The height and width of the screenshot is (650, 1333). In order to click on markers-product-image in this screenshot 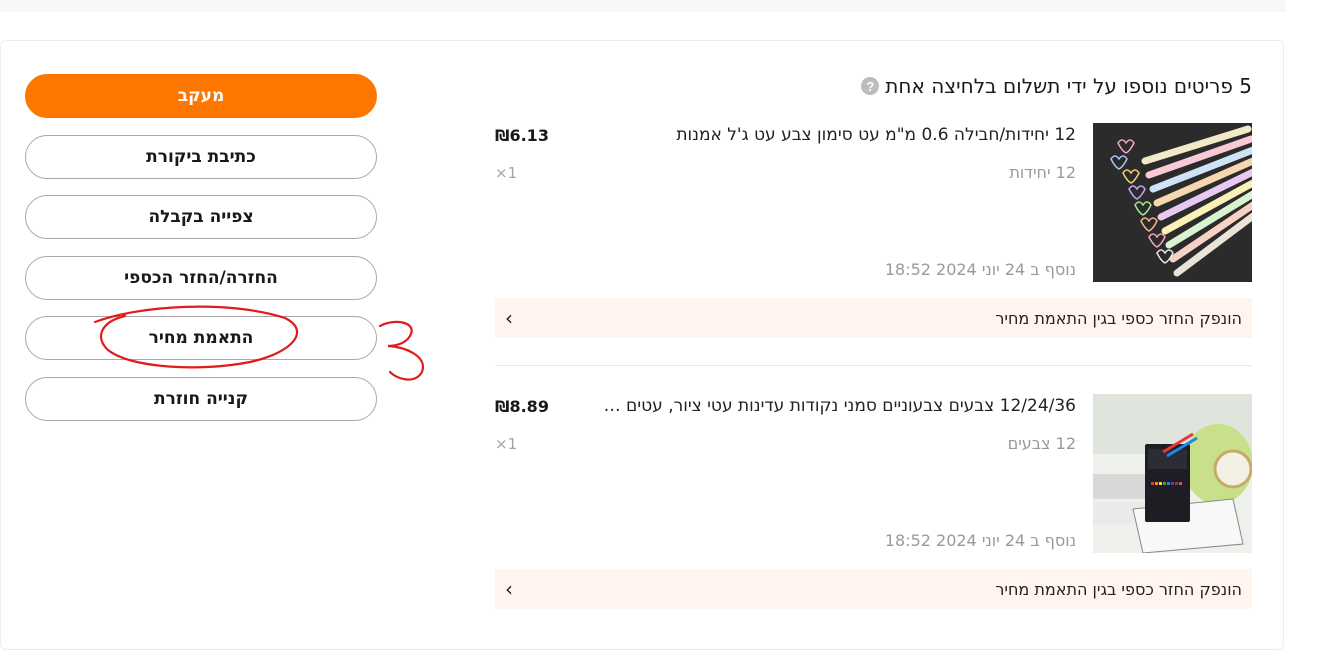, I will do `click(1172, 473)`.